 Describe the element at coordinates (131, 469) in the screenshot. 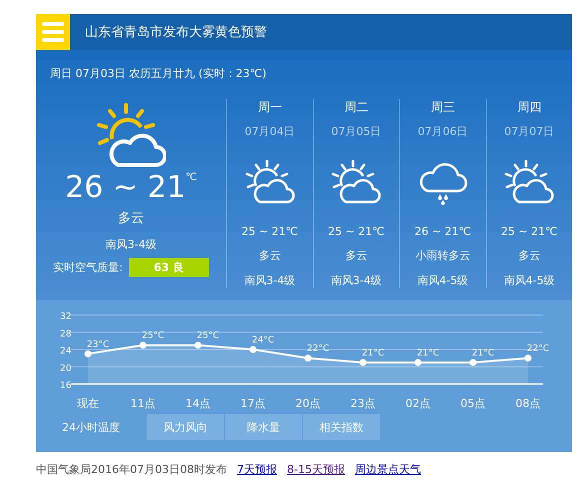

I see `publish-note: 中国气象局2016年07月03日08时发布` at that location.